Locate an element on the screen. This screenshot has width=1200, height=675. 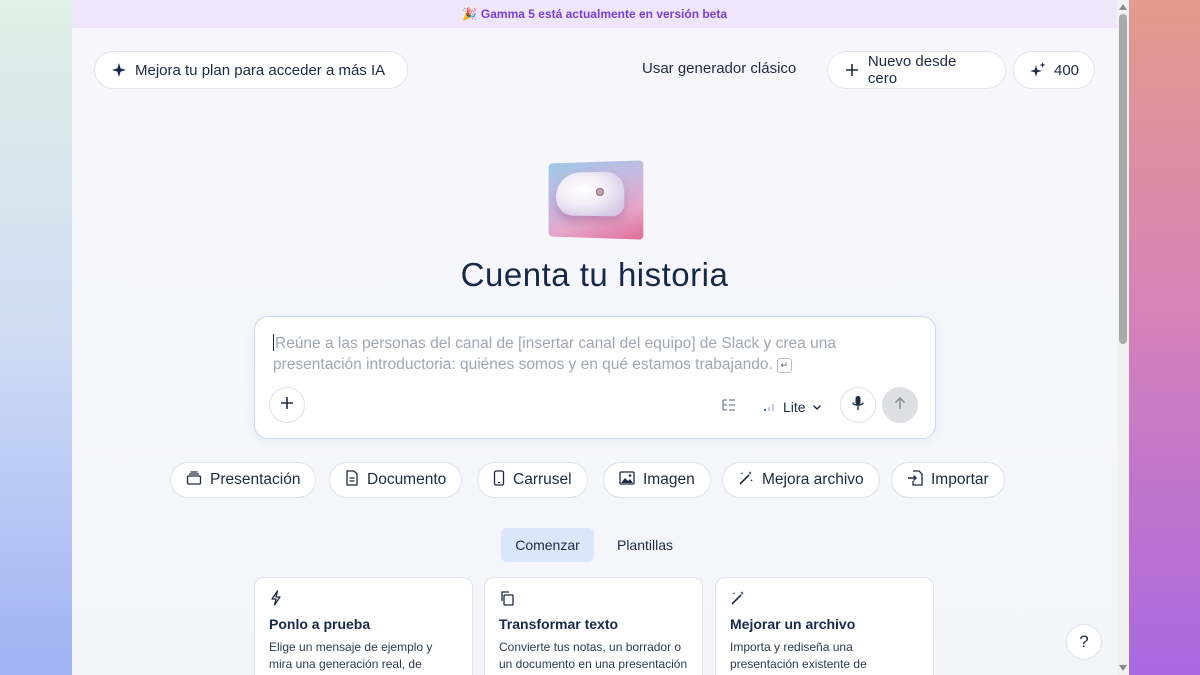
type-label: Carrusel is located at coordinates (542, 479).